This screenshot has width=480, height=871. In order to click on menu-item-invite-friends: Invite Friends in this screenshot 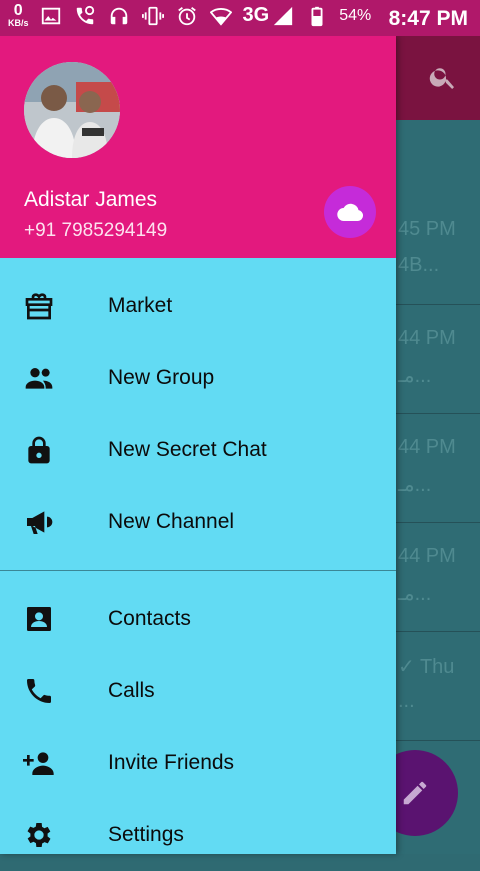, I will do `click(198, 763)`.